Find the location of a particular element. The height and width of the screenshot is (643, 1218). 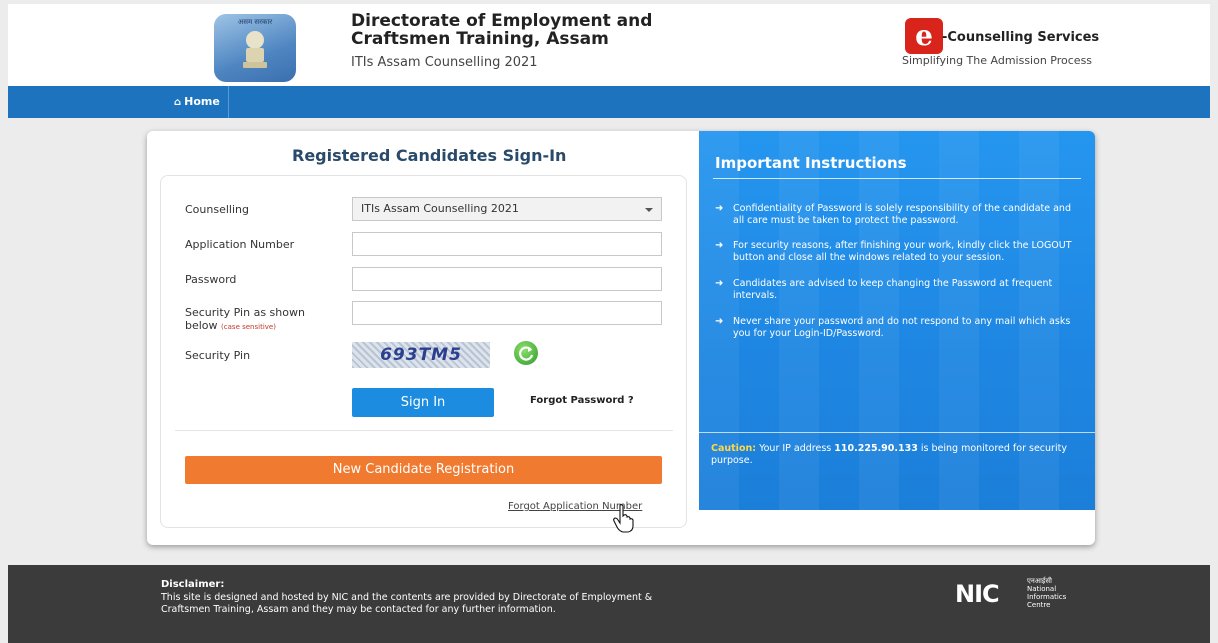

case-sensitive-note: (case sensitive) is located at coordinates (248, 327).